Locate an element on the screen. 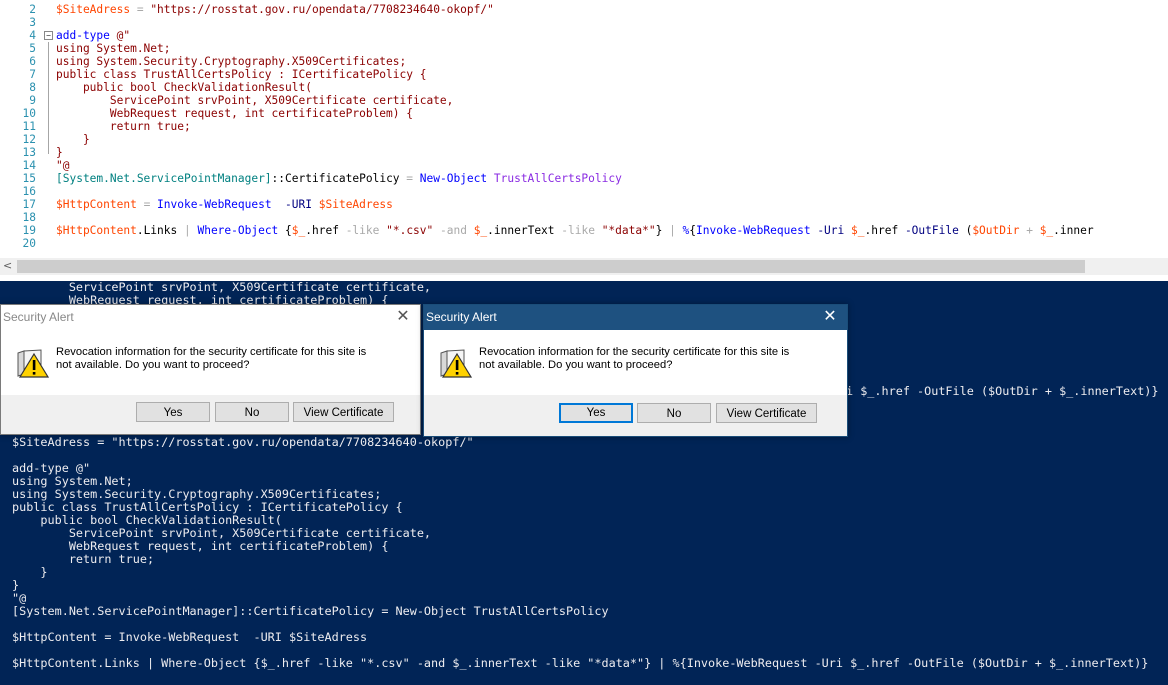 The image size is (1168, 685). collapse-icon: − is located at coordinates (48, 35).